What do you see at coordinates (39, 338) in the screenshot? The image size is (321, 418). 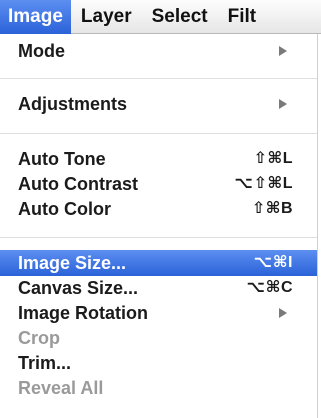 I see `menu-item-label: Crop` at bounding box center [39, 338].